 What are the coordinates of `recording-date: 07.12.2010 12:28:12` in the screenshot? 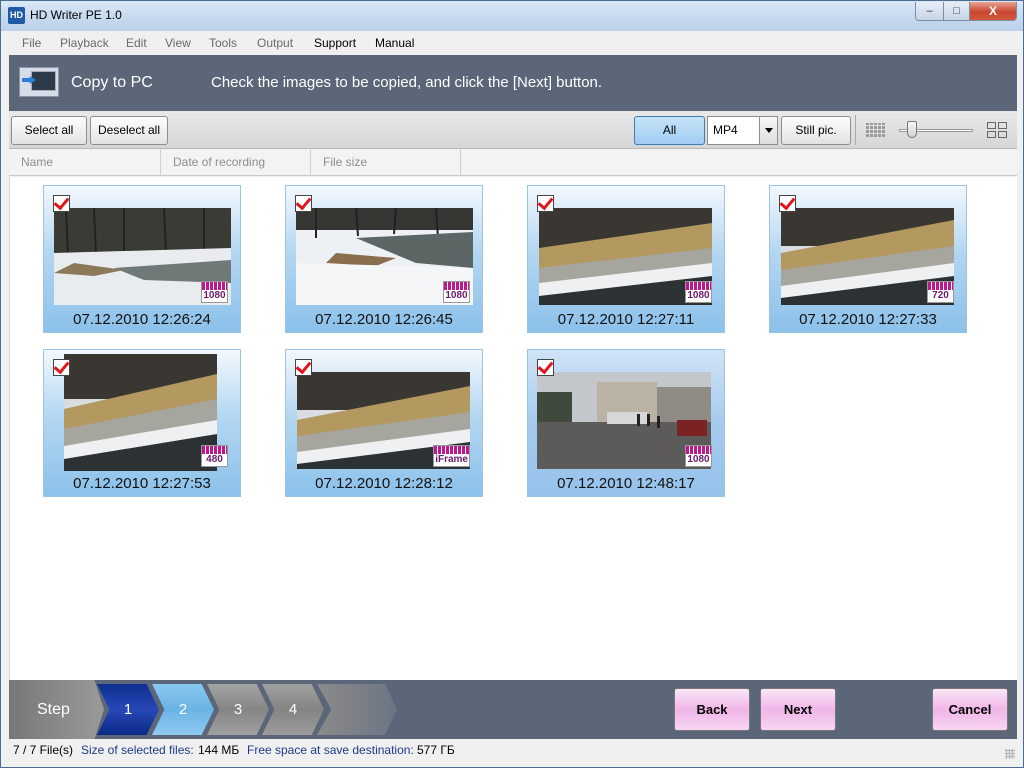 It's located at (384, 483).